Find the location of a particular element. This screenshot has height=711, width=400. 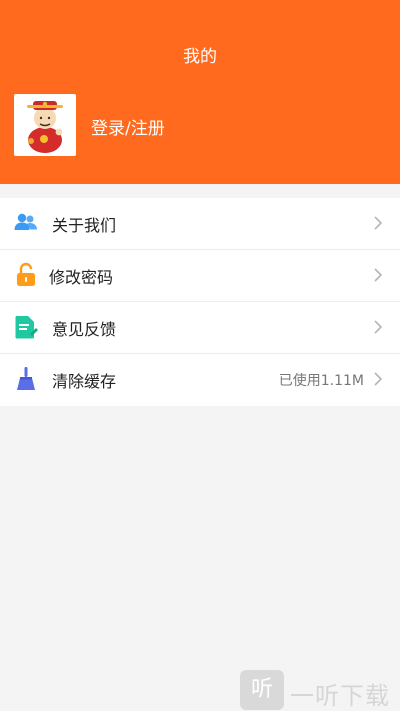

watermark-logo: 听 is located at coordinates (262, 690).